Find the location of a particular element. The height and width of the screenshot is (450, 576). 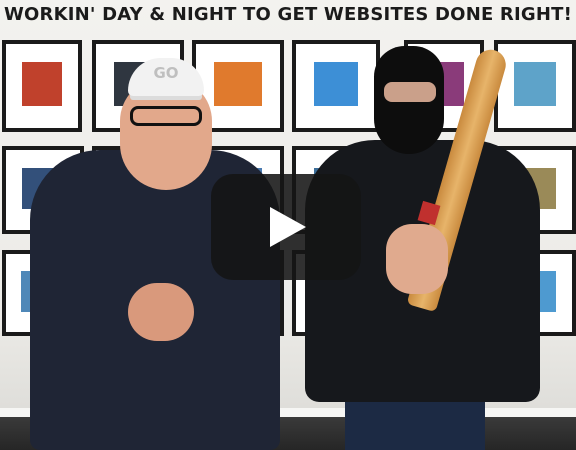

person-left-hands is located at coordinates (161, 312).